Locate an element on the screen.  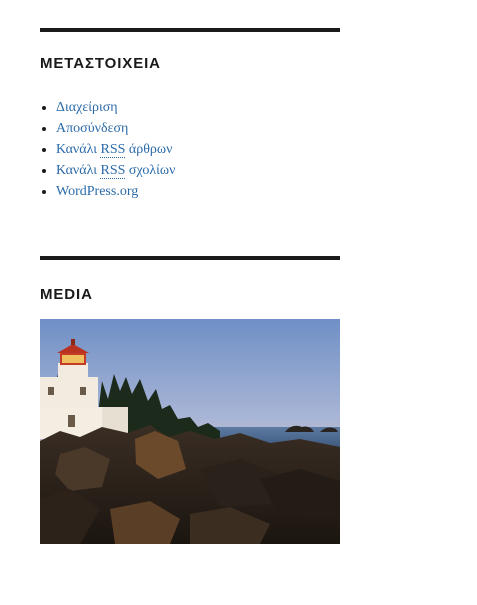
list-item: Κανάλι RSS σχολίων is located at coordinates (198, 170).